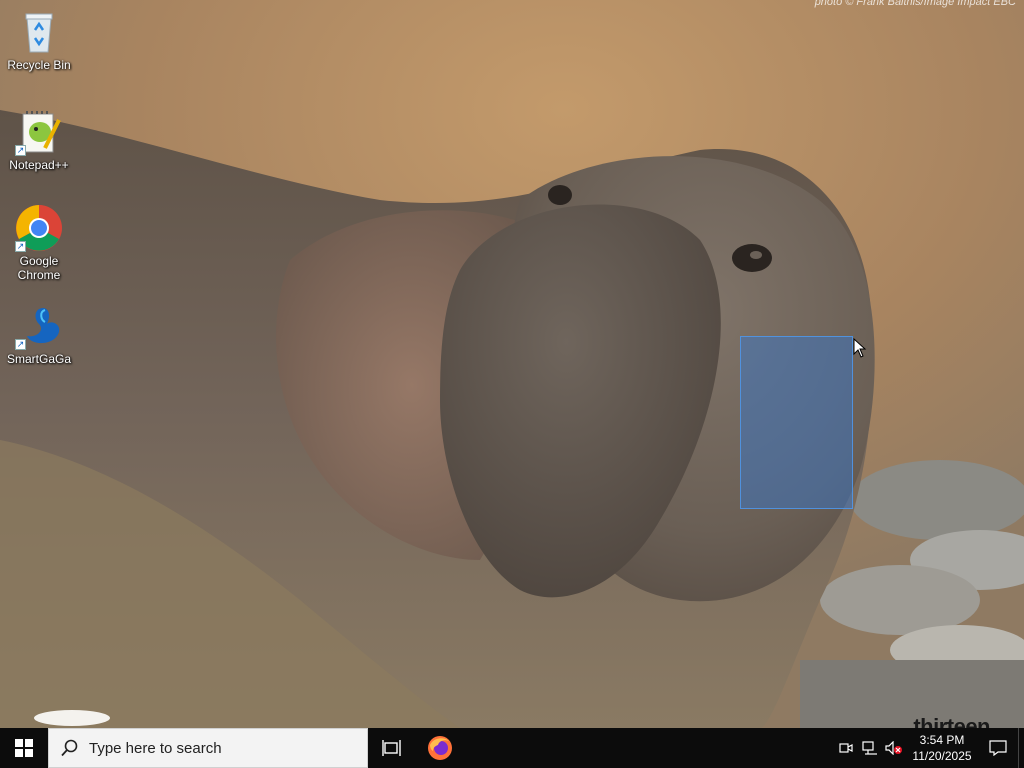 Image resolution: width=1024 pixels, height=768 pixels. I want to click on windows-logo-icon, so click(24, 748).